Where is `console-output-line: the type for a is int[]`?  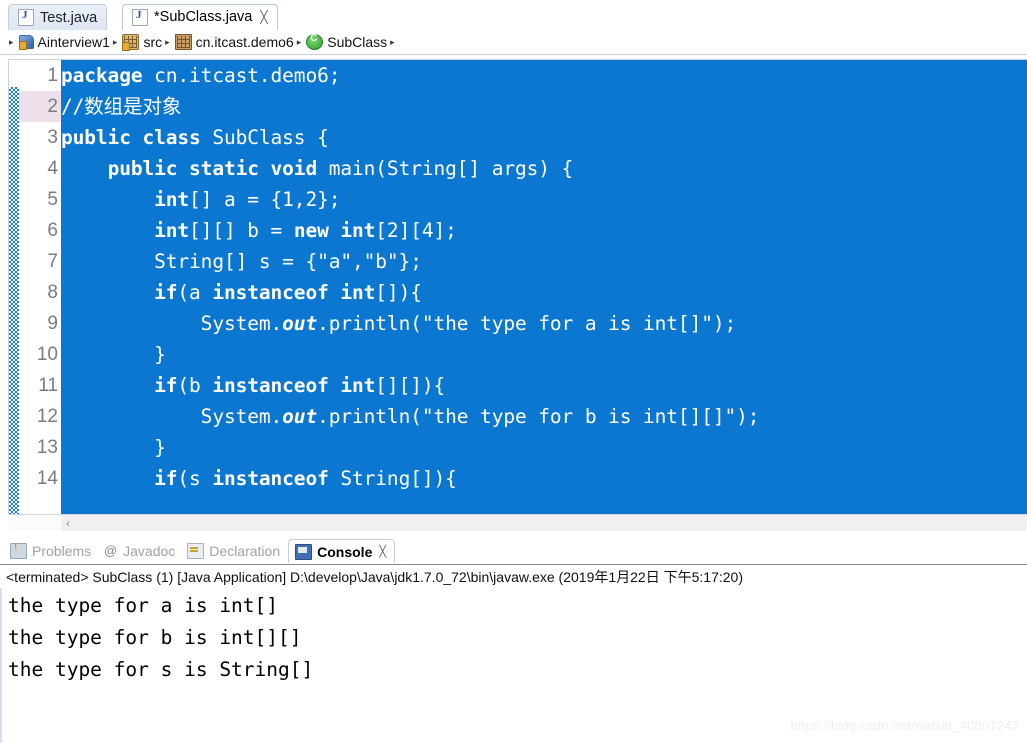
console-output-line: the type for a is int[] is located at coordinates (143, 605).